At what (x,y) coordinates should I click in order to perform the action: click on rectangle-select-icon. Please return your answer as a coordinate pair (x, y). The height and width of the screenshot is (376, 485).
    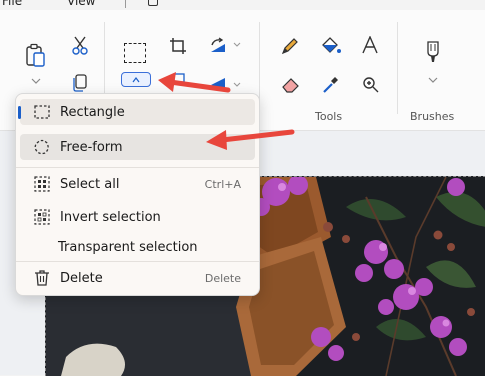
    Looking at the image, I should click on (42, 112).